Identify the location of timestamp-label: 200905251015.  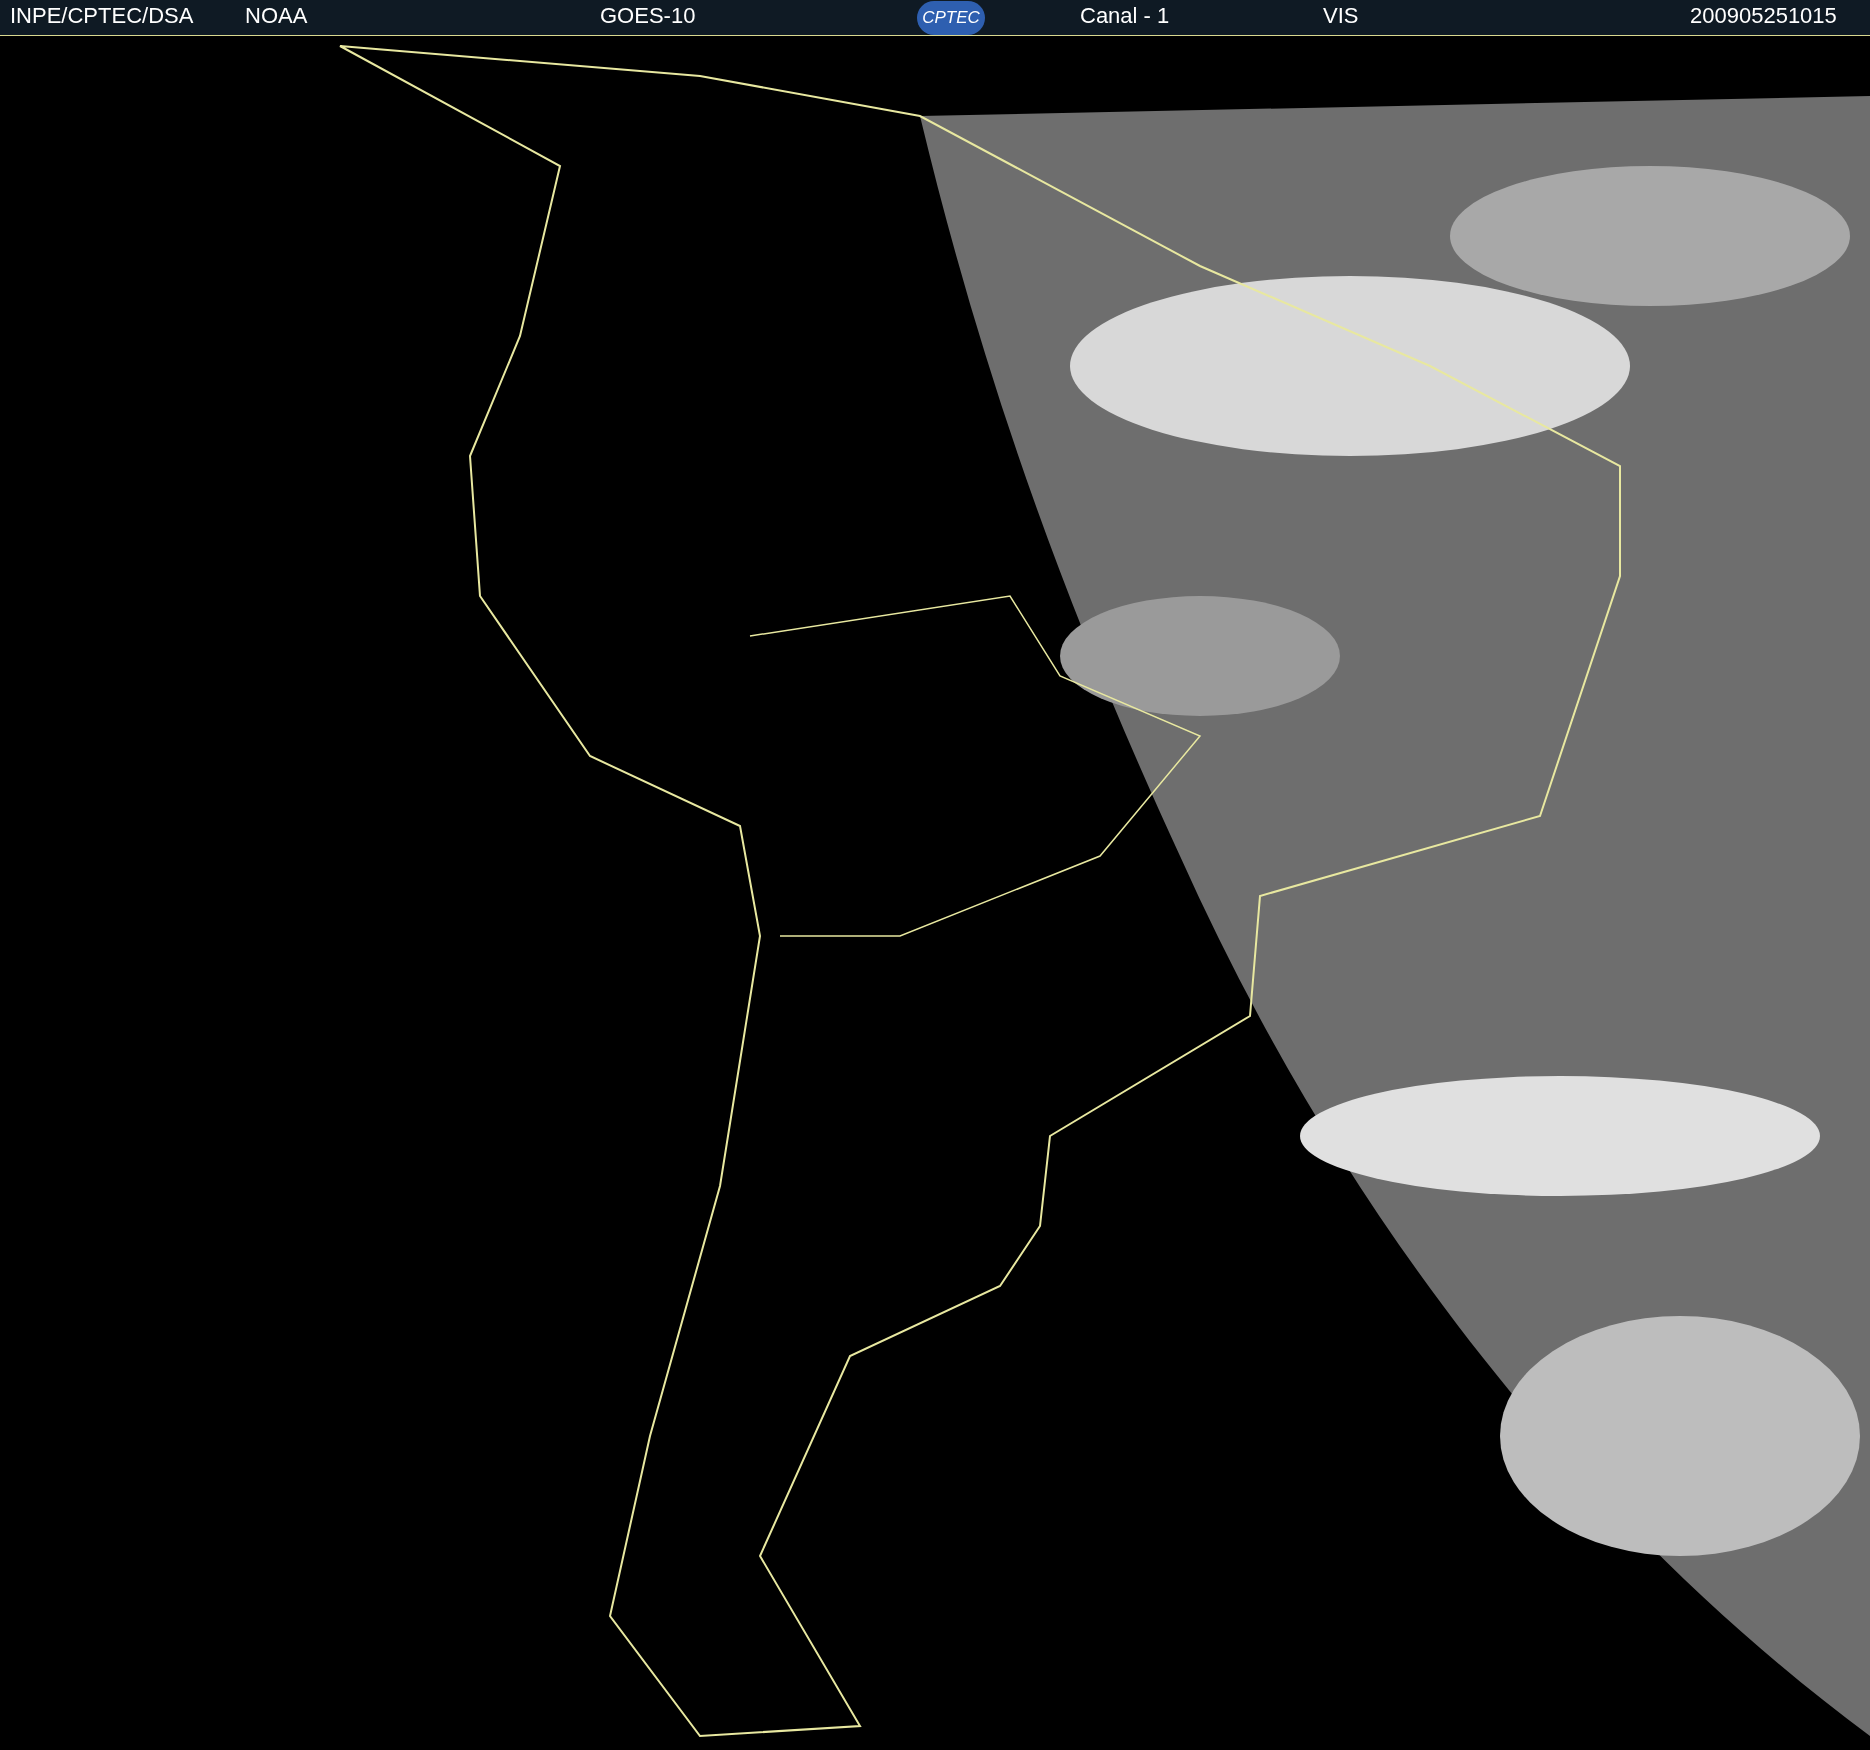
(1763, 15).